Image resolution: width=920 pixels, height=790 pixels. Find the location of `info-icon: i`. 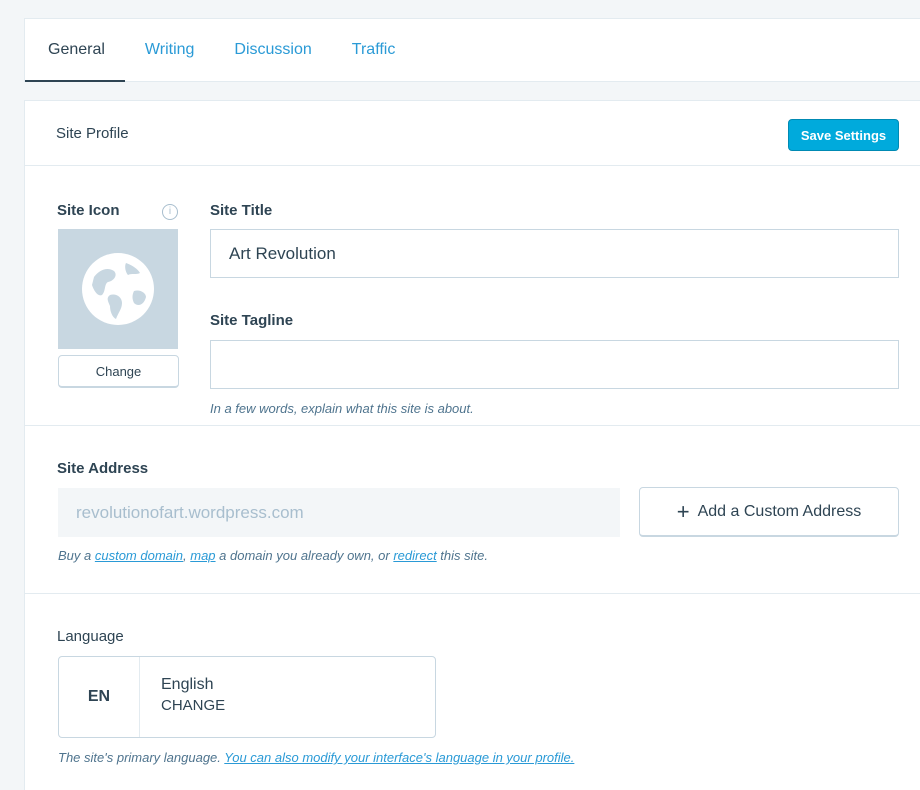

info-icon: i is located at coordinates (170, 212).